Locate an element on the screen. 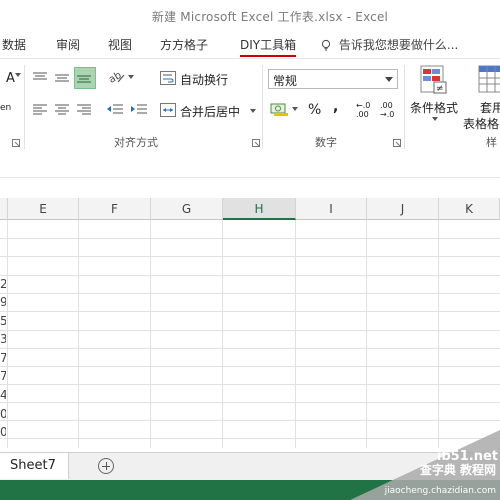  align-left-icon is located at coordinates (40, 110).